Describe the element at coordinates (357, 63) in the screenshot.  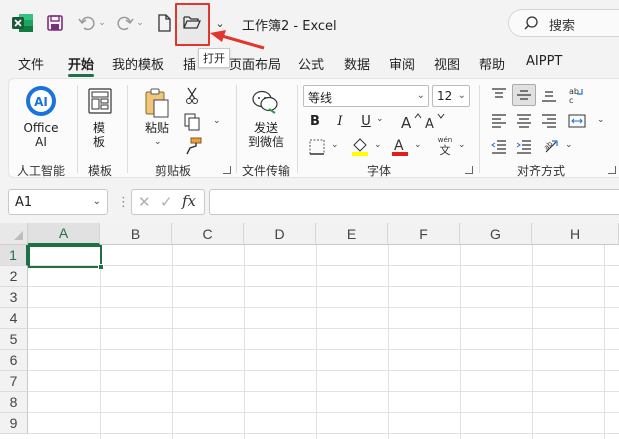
I see `tab-data: 数据` at that location.